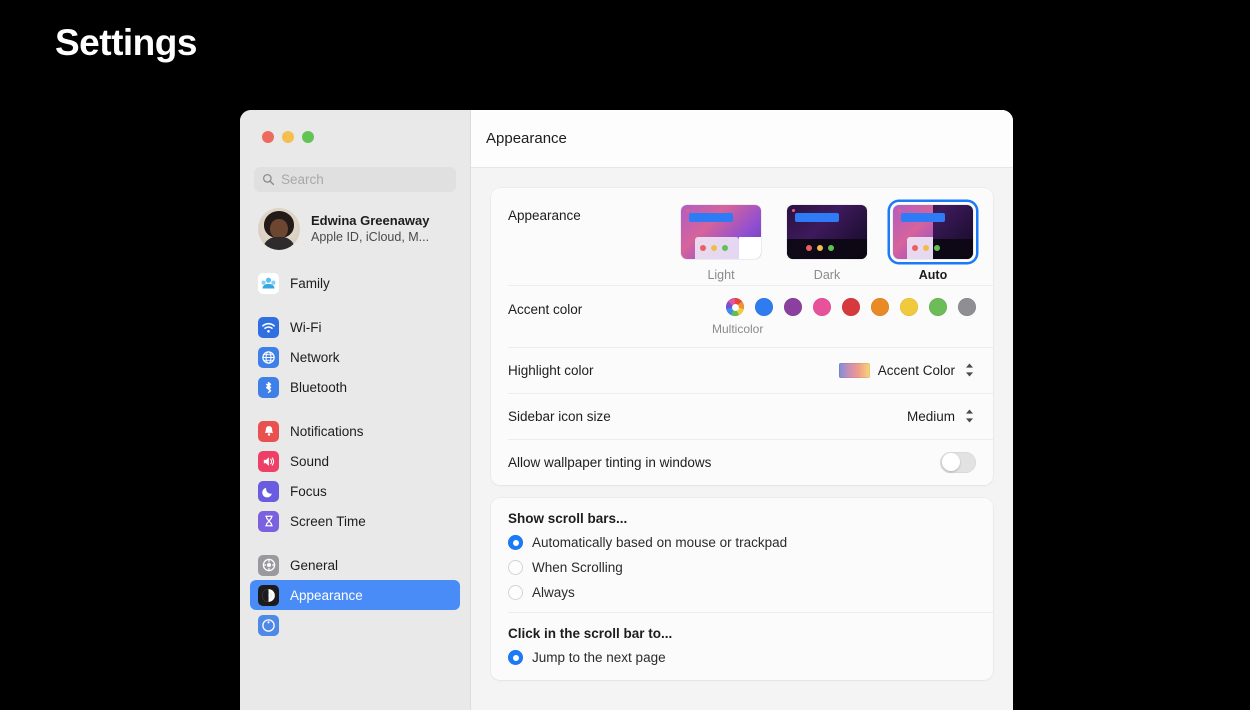  I want to click on minimize-button, so click(288, 137).